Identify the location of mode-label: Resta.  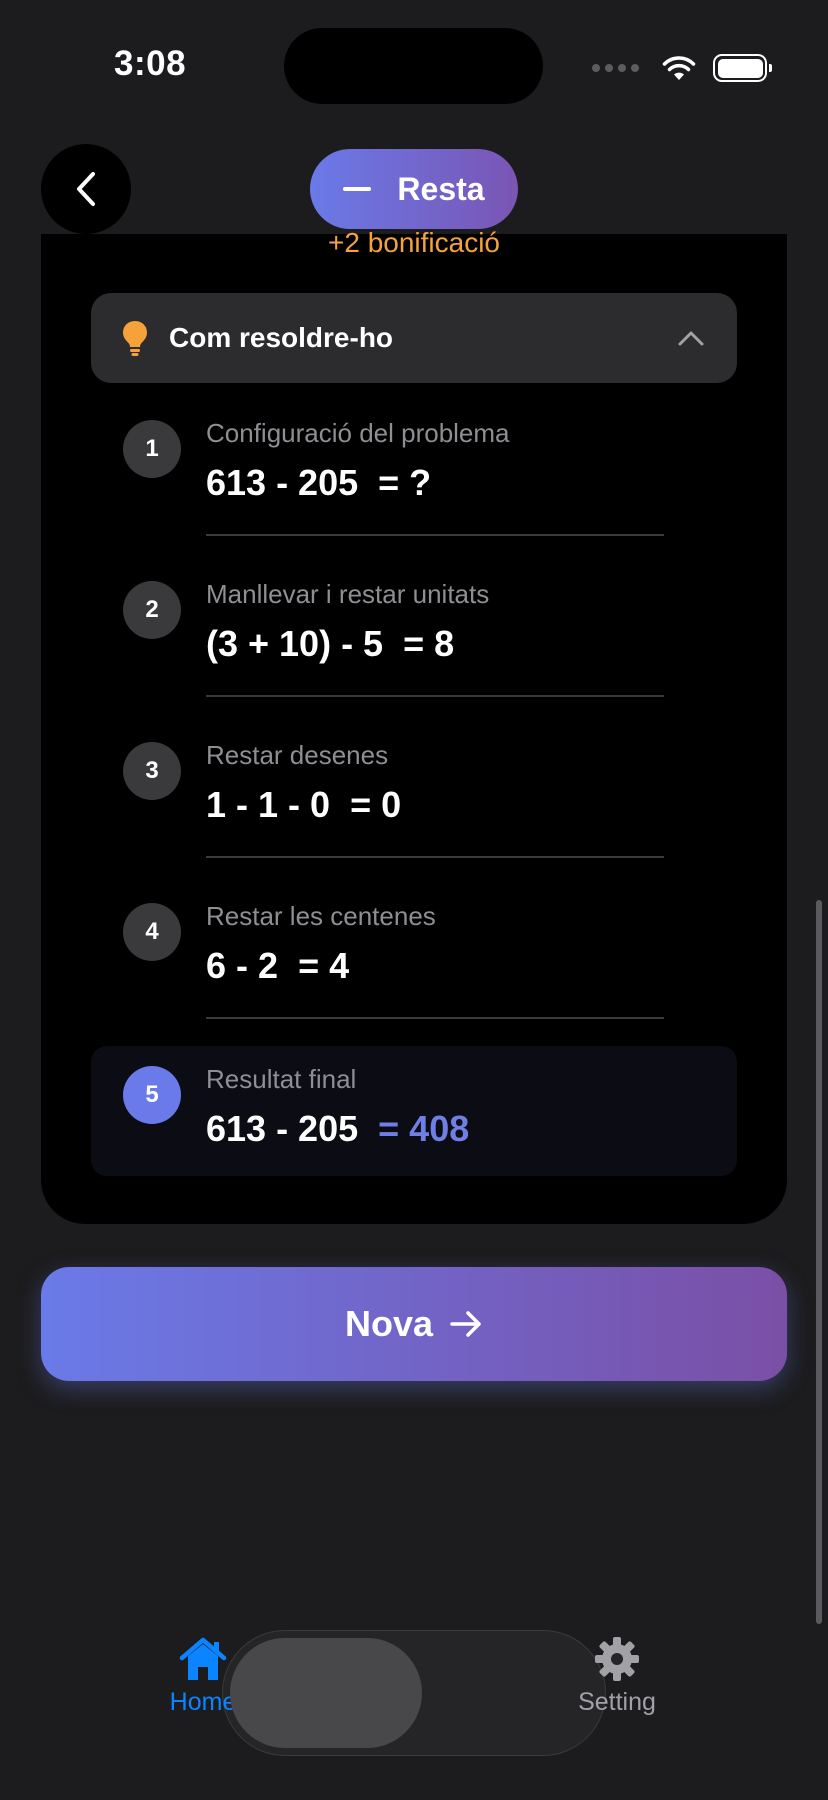
(441, 188).